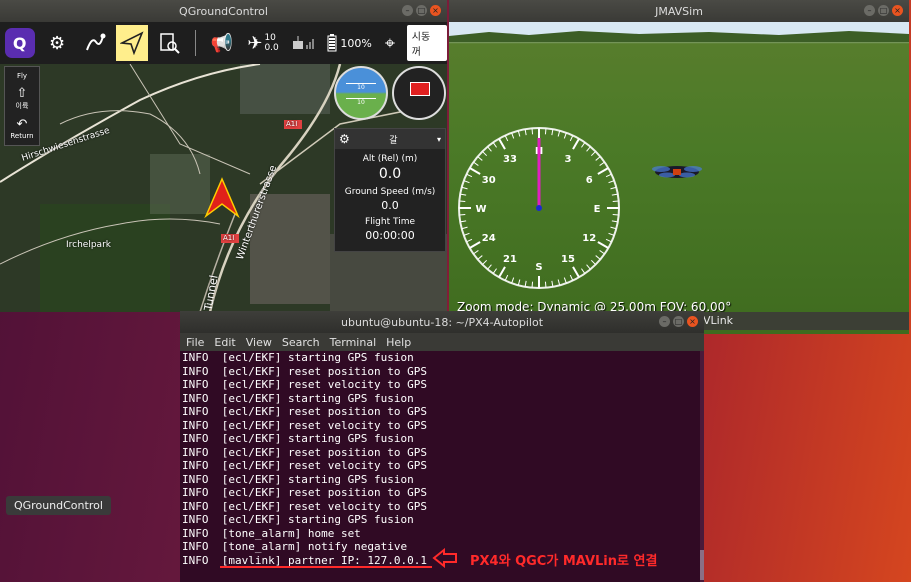 This screenshot has height=582, width=911. I want to click on terminal-titlebar: ubuntu@ubuntu-18: ~/PX4-Autopilot – □ ×, so click(442, 322).